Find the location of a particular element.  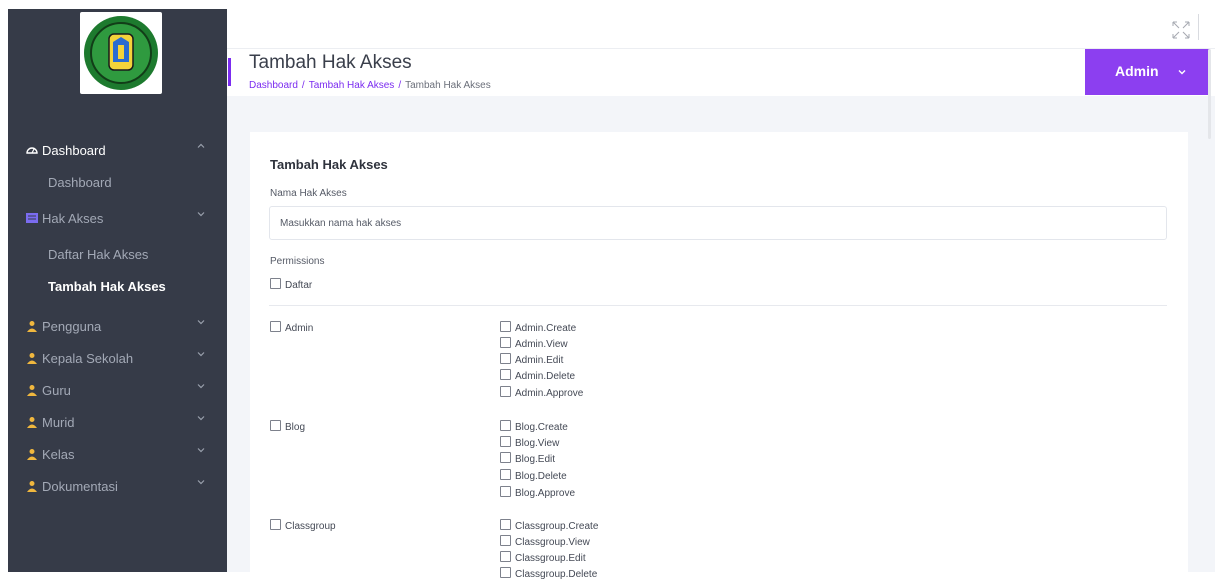

perm-checkbox: Blog.Create is located at coordinates (534, 426).